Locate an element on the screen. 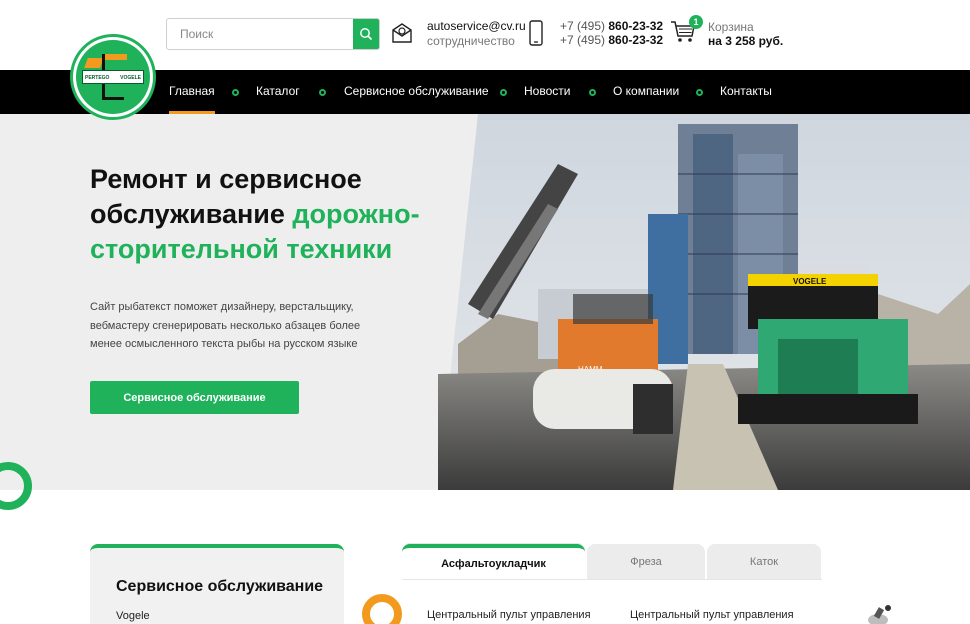 Image resolution: width=970 pixels, height=624 pixels. logo-emblem: PERTEGO VOGELE is located at coordinates (113, 77).